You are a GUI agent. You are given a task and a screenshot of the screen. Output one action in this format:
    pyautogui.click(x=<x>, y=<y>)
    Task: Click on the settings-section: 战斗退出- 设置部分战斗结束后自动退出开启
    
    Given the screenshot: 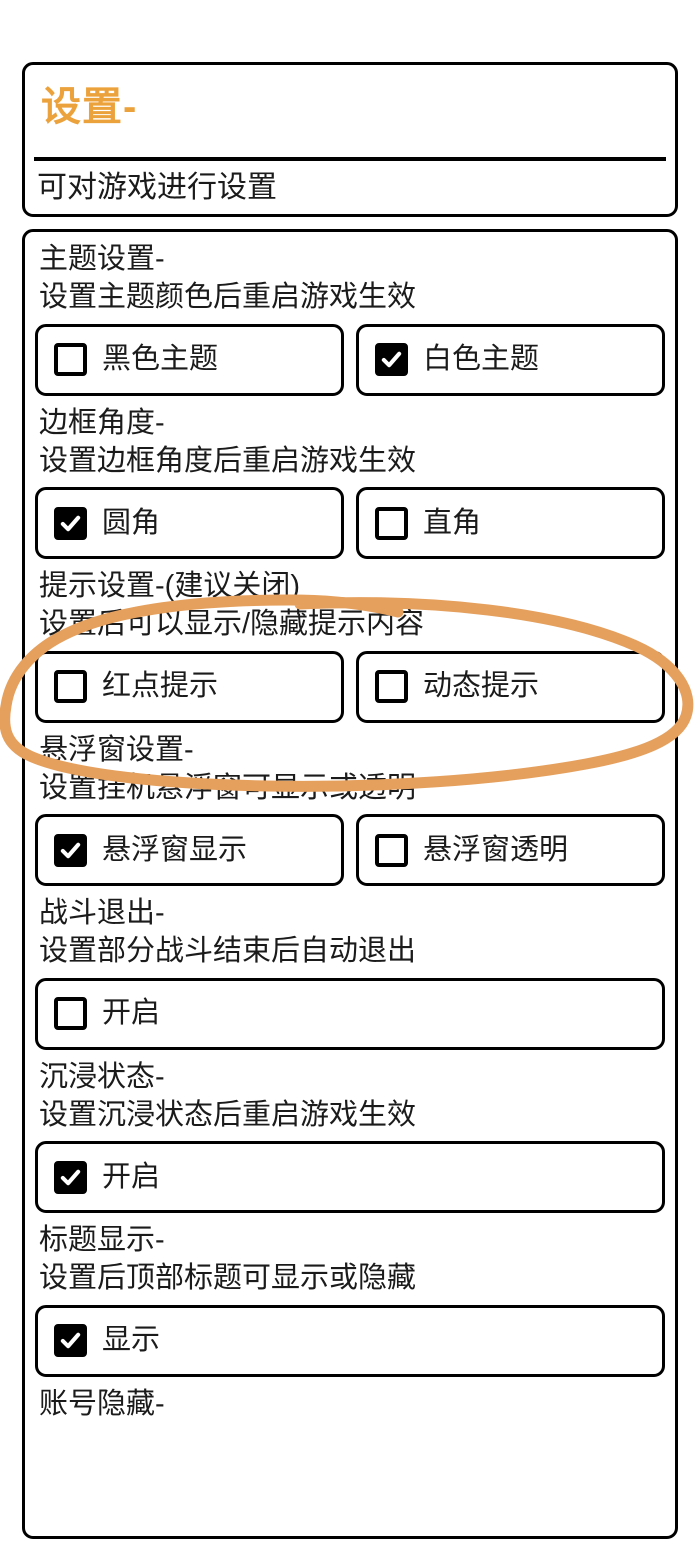 What is the action you would take?
    pyautogui.click(x=350, y=976)
    